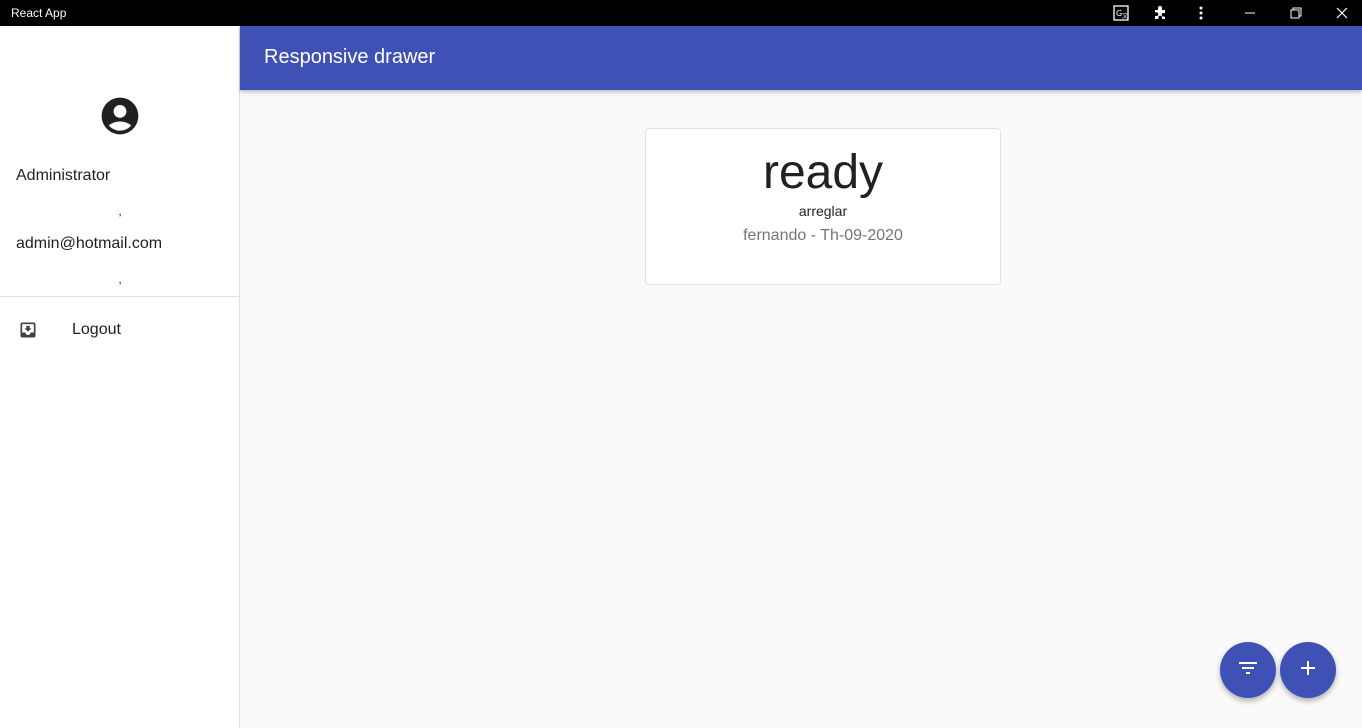  I want to click on add-icon, so click(1308, 670).